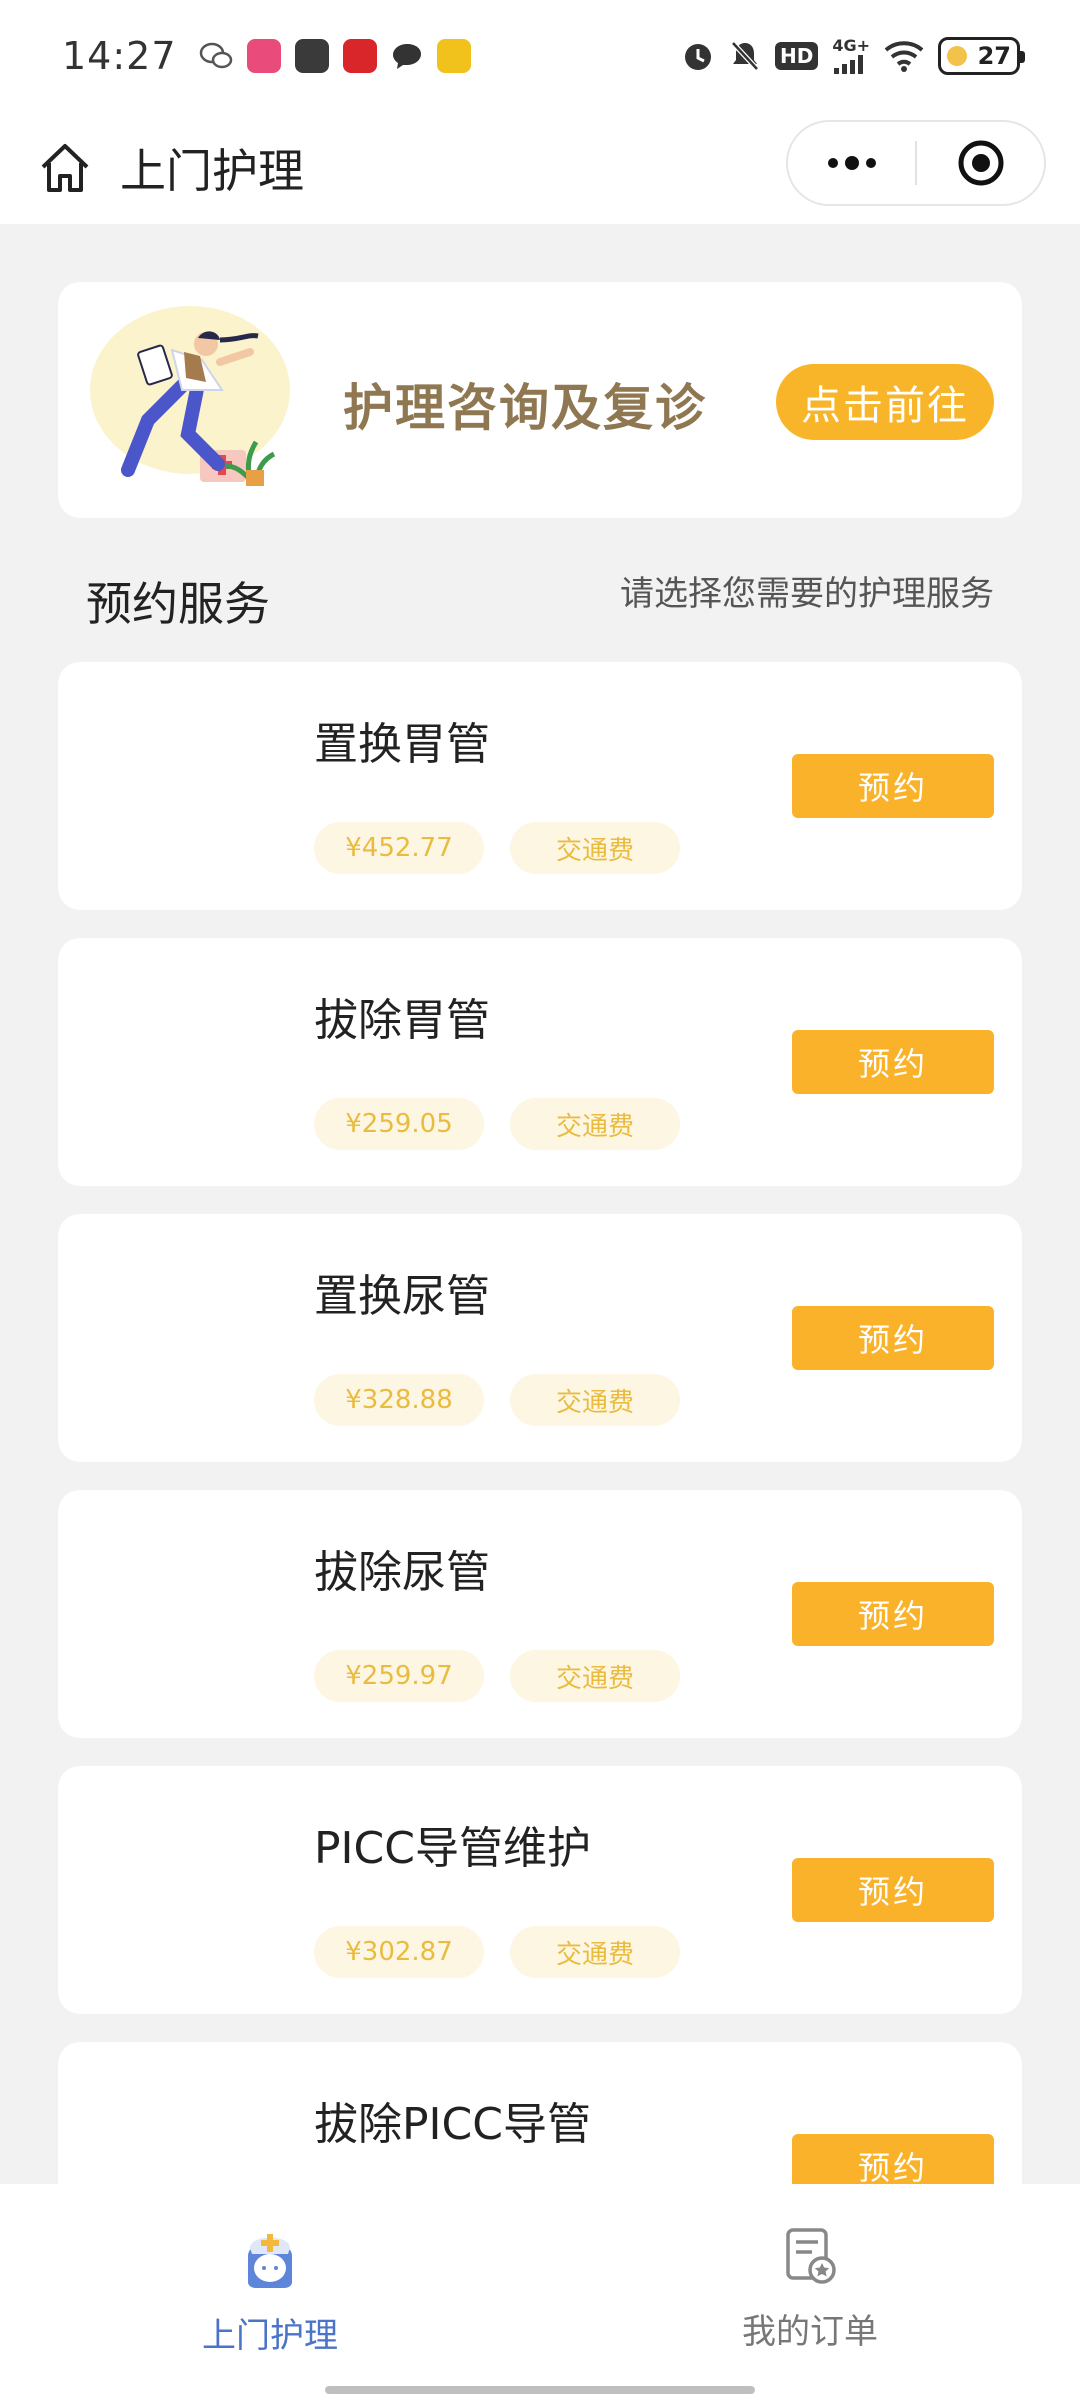  I want to click on home-icon, so click(65, 168).